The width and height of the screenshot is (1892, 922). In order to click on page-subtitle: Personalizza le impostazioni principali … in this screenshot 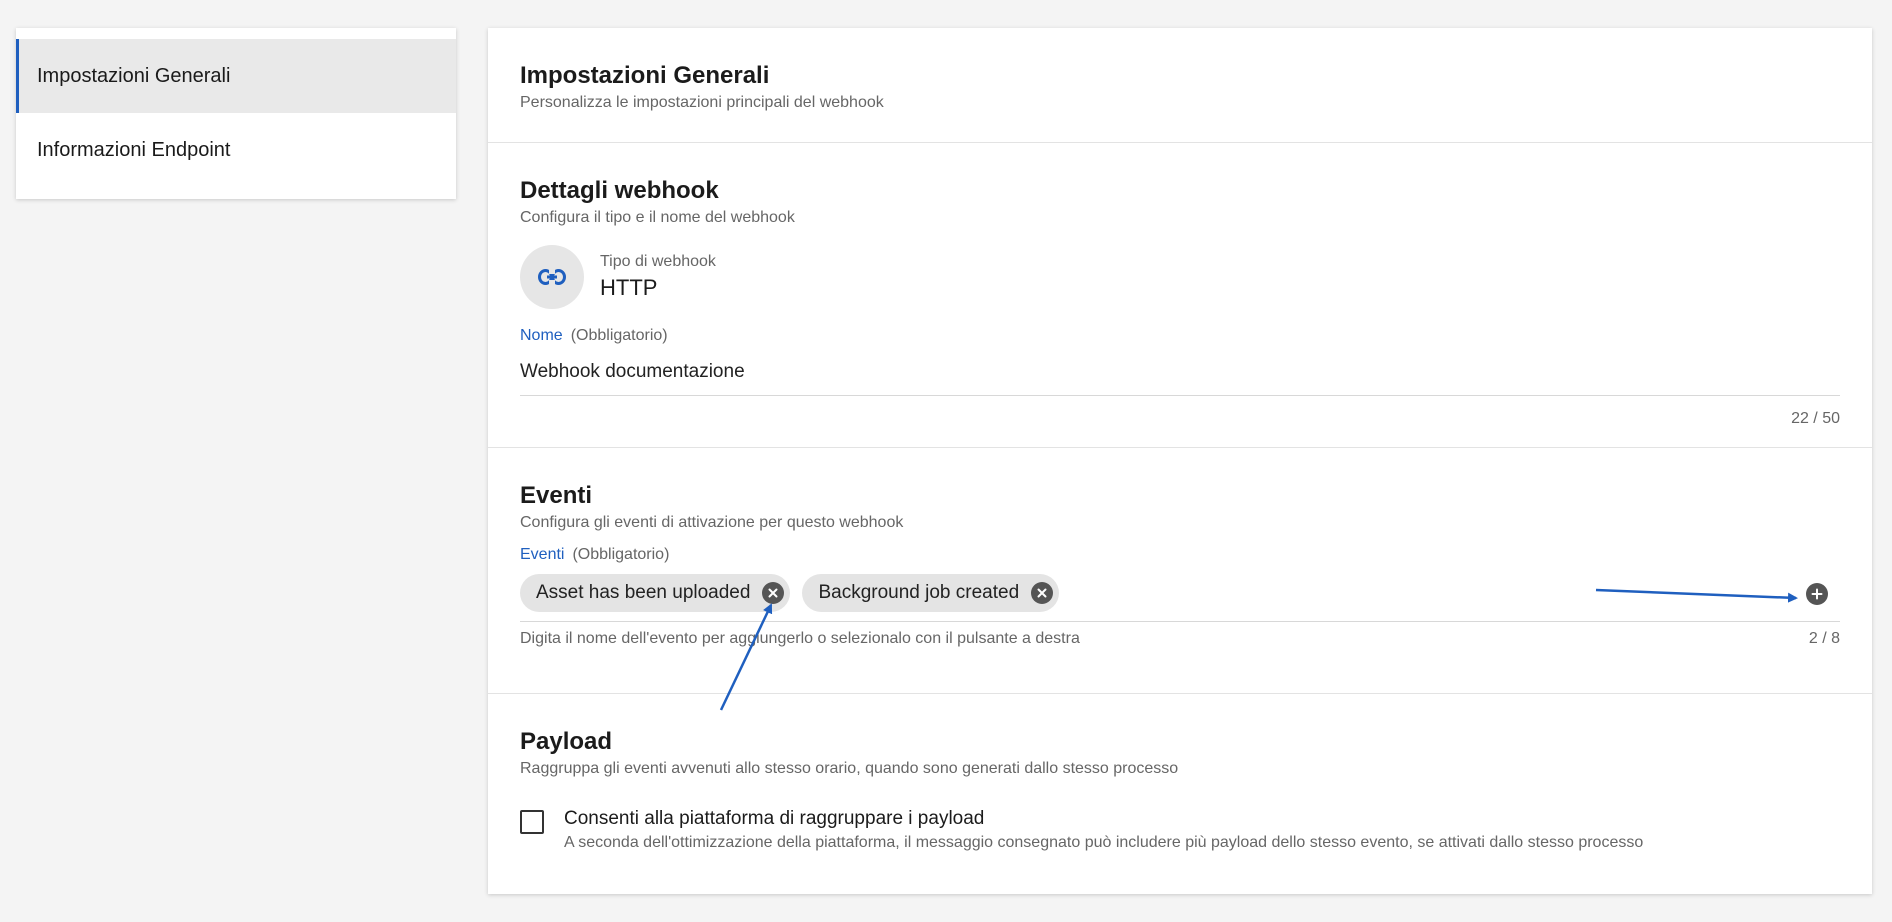, I will do `click(702, 102)`.